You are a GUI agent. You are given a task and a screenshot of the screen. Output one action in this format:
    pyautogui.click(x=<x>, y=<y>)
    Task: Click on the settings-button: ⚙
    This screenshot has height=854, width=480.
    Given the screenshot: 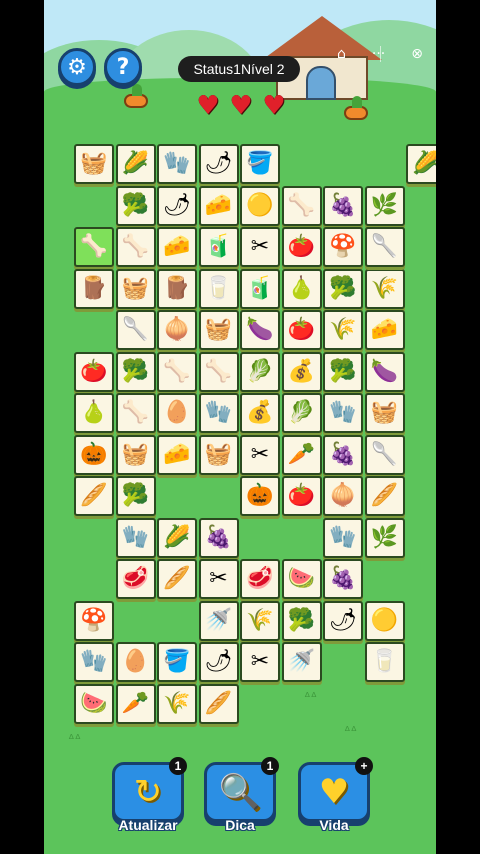 What is the action you would take?
    pyautogui.click(x=77, y=67)
    